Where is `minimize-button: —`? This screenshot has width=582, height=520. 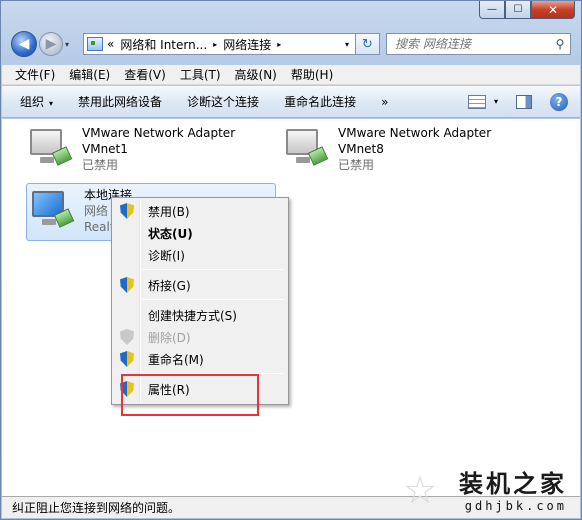 minimize-button: — is located at coordinates (492, 10).